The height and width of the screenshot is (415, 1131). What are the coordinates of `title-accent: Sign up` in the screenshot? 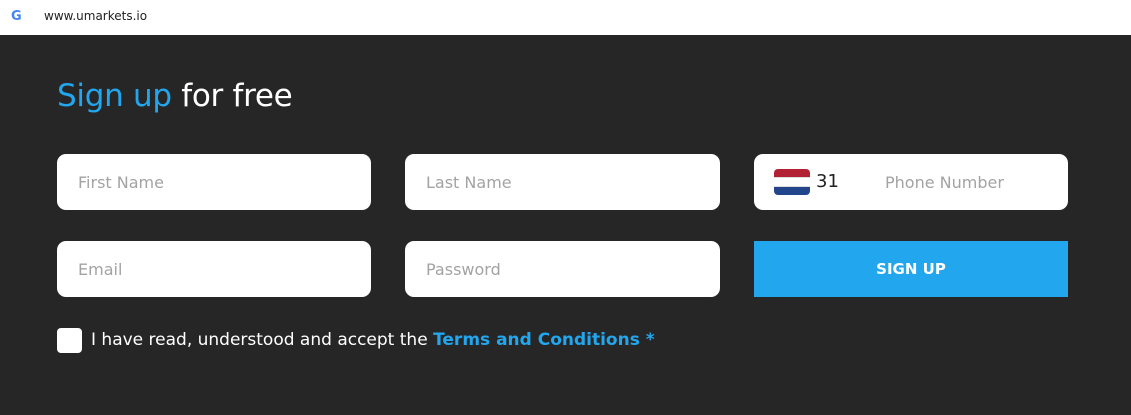 It's located at (114, 96).